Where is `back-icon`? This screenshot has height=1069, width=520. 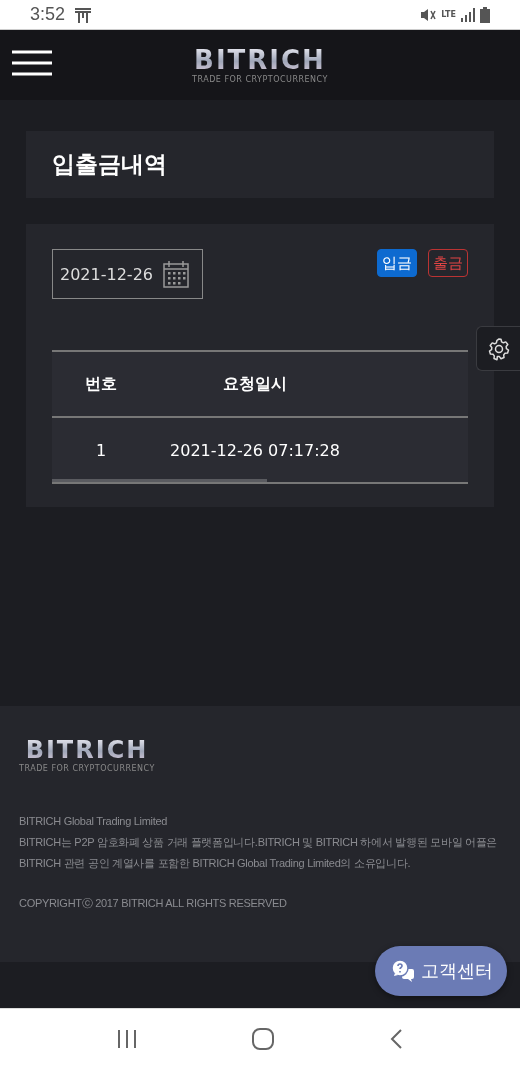
back-icon is located at coordinates (395, 1039).